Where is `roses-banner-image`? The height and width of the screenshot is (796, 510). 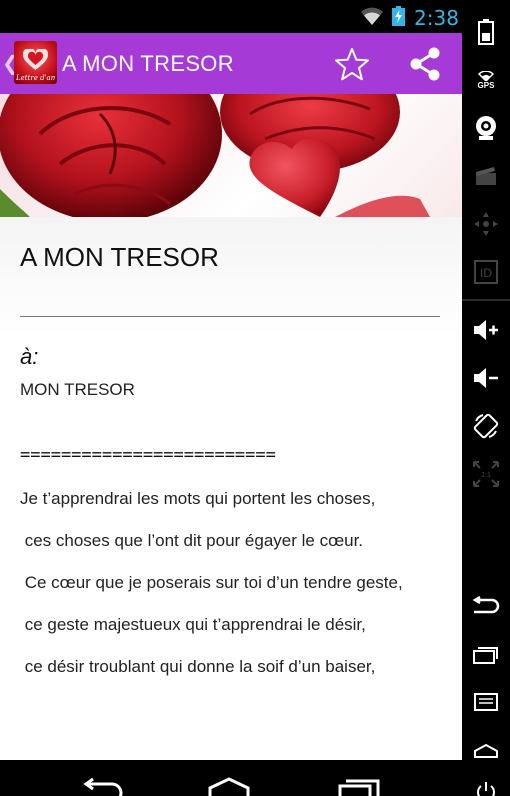 roses-banner-image is located at coordinates (231, 155).